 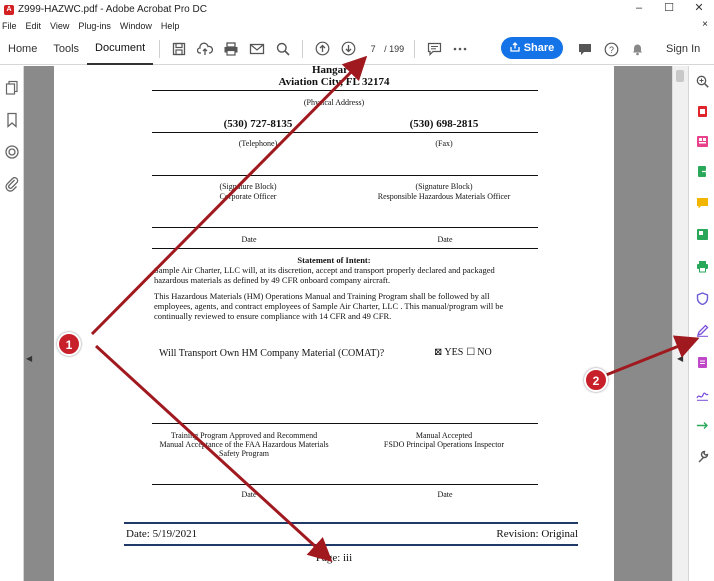 What do you see at coordinates (348, 48) in the screenshot?
I see `page-down-icon` at bounding box center [348, 48].